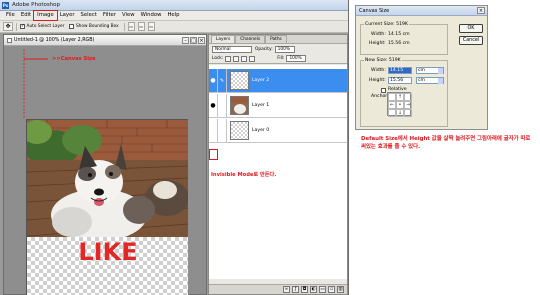 The height and width of the screenshot is (295, 540). What do you see at coordinates (107, 178) in the screenshot?
I see `dog-photo` at bounding box center [107, 178].